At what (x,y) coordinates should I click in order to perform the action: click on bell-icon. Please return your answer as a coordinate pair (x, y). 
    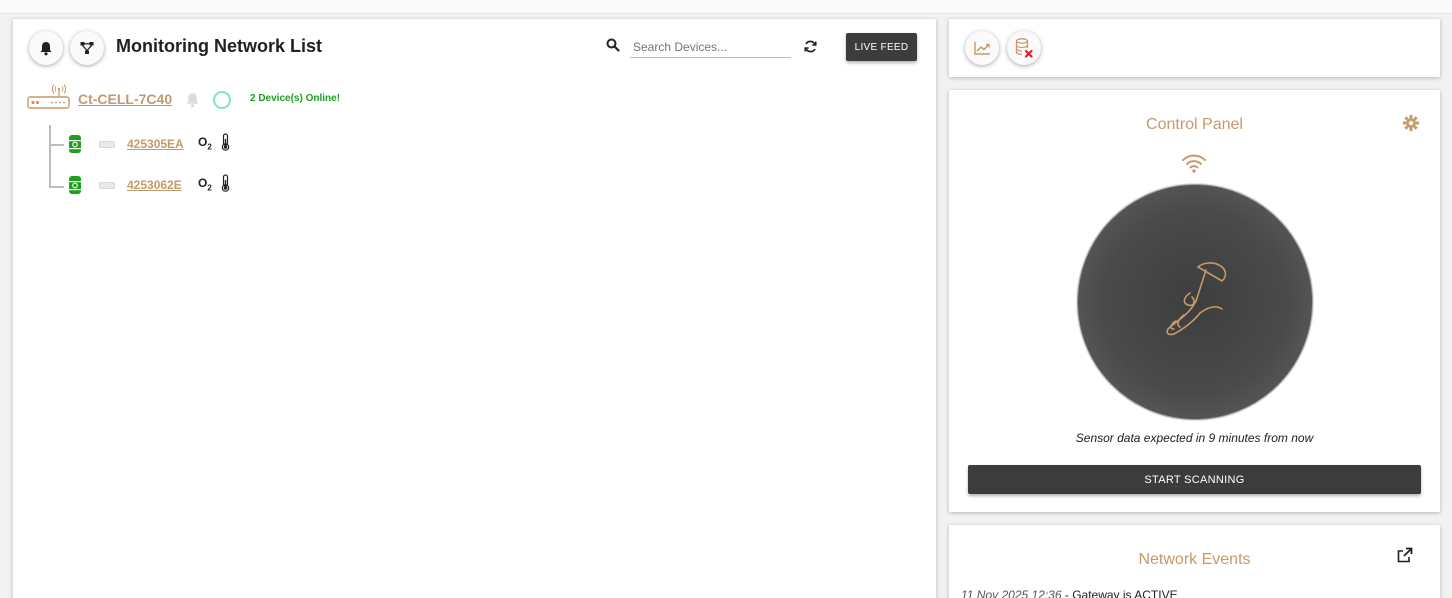
    Looking at the image, I should click on (46, 48).